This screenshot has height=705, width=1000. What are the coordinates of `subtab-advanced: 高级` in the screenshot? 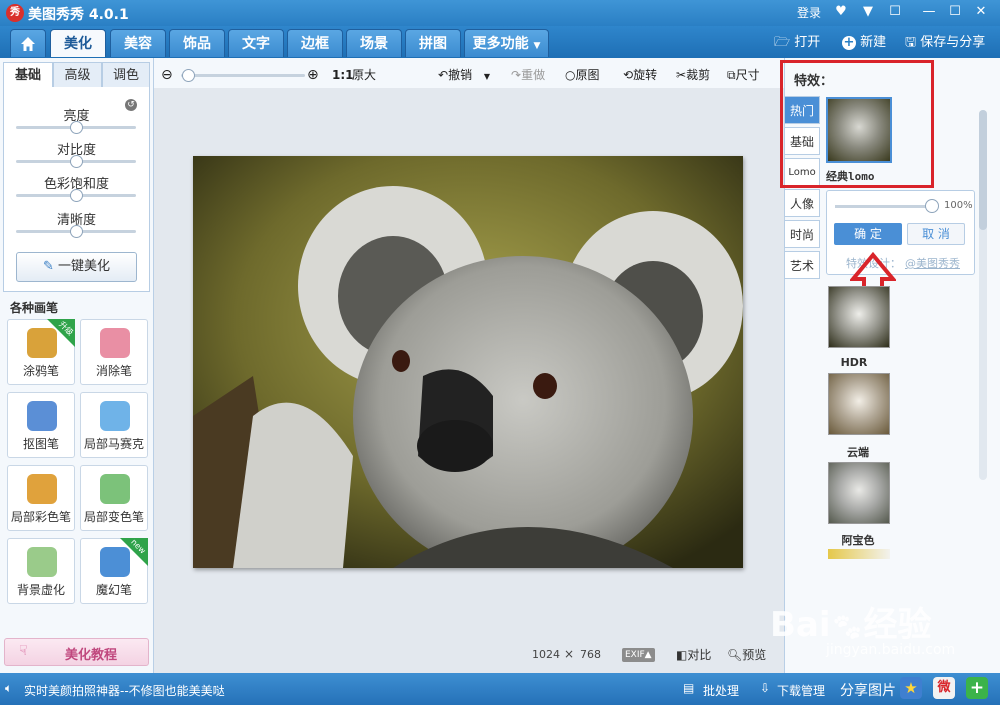 It's located at (77, 75).